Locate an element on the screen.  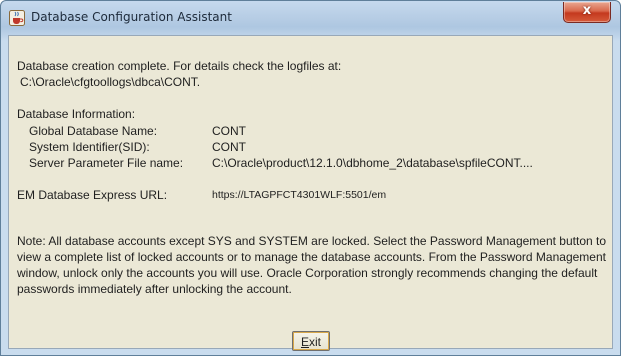
database-info-heading: Database Information: is located at coordinates (76, 114).